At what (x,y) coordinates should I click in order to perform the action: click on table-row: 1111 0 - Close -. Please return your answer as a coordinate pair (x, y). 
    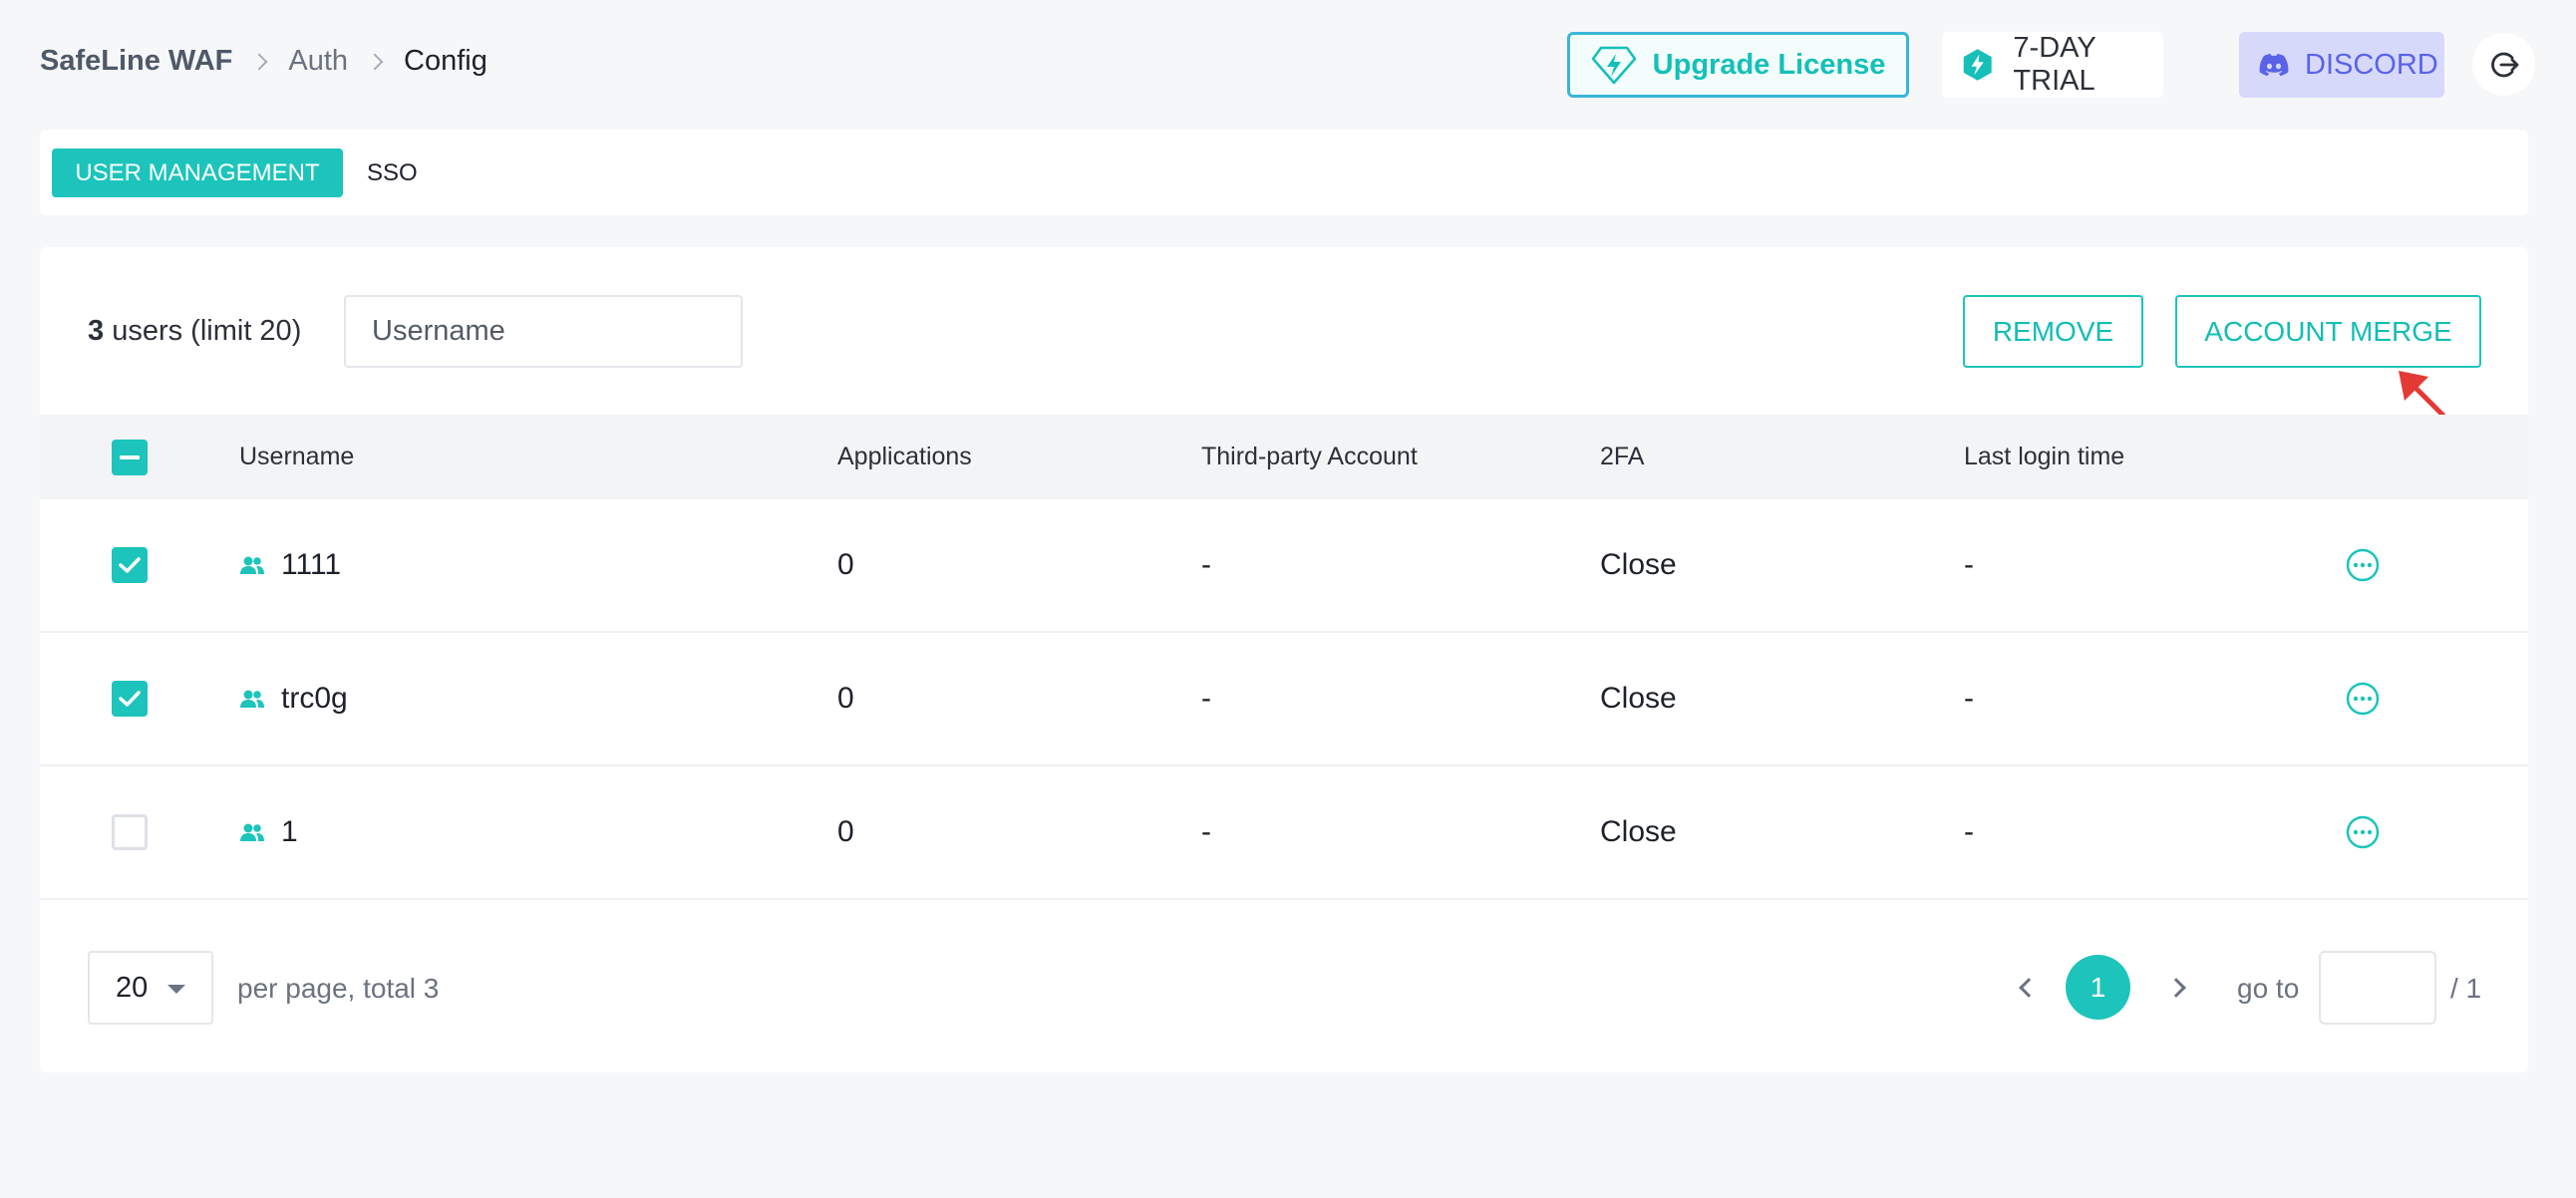
    Looking at the image, I should click on (1284, 566).